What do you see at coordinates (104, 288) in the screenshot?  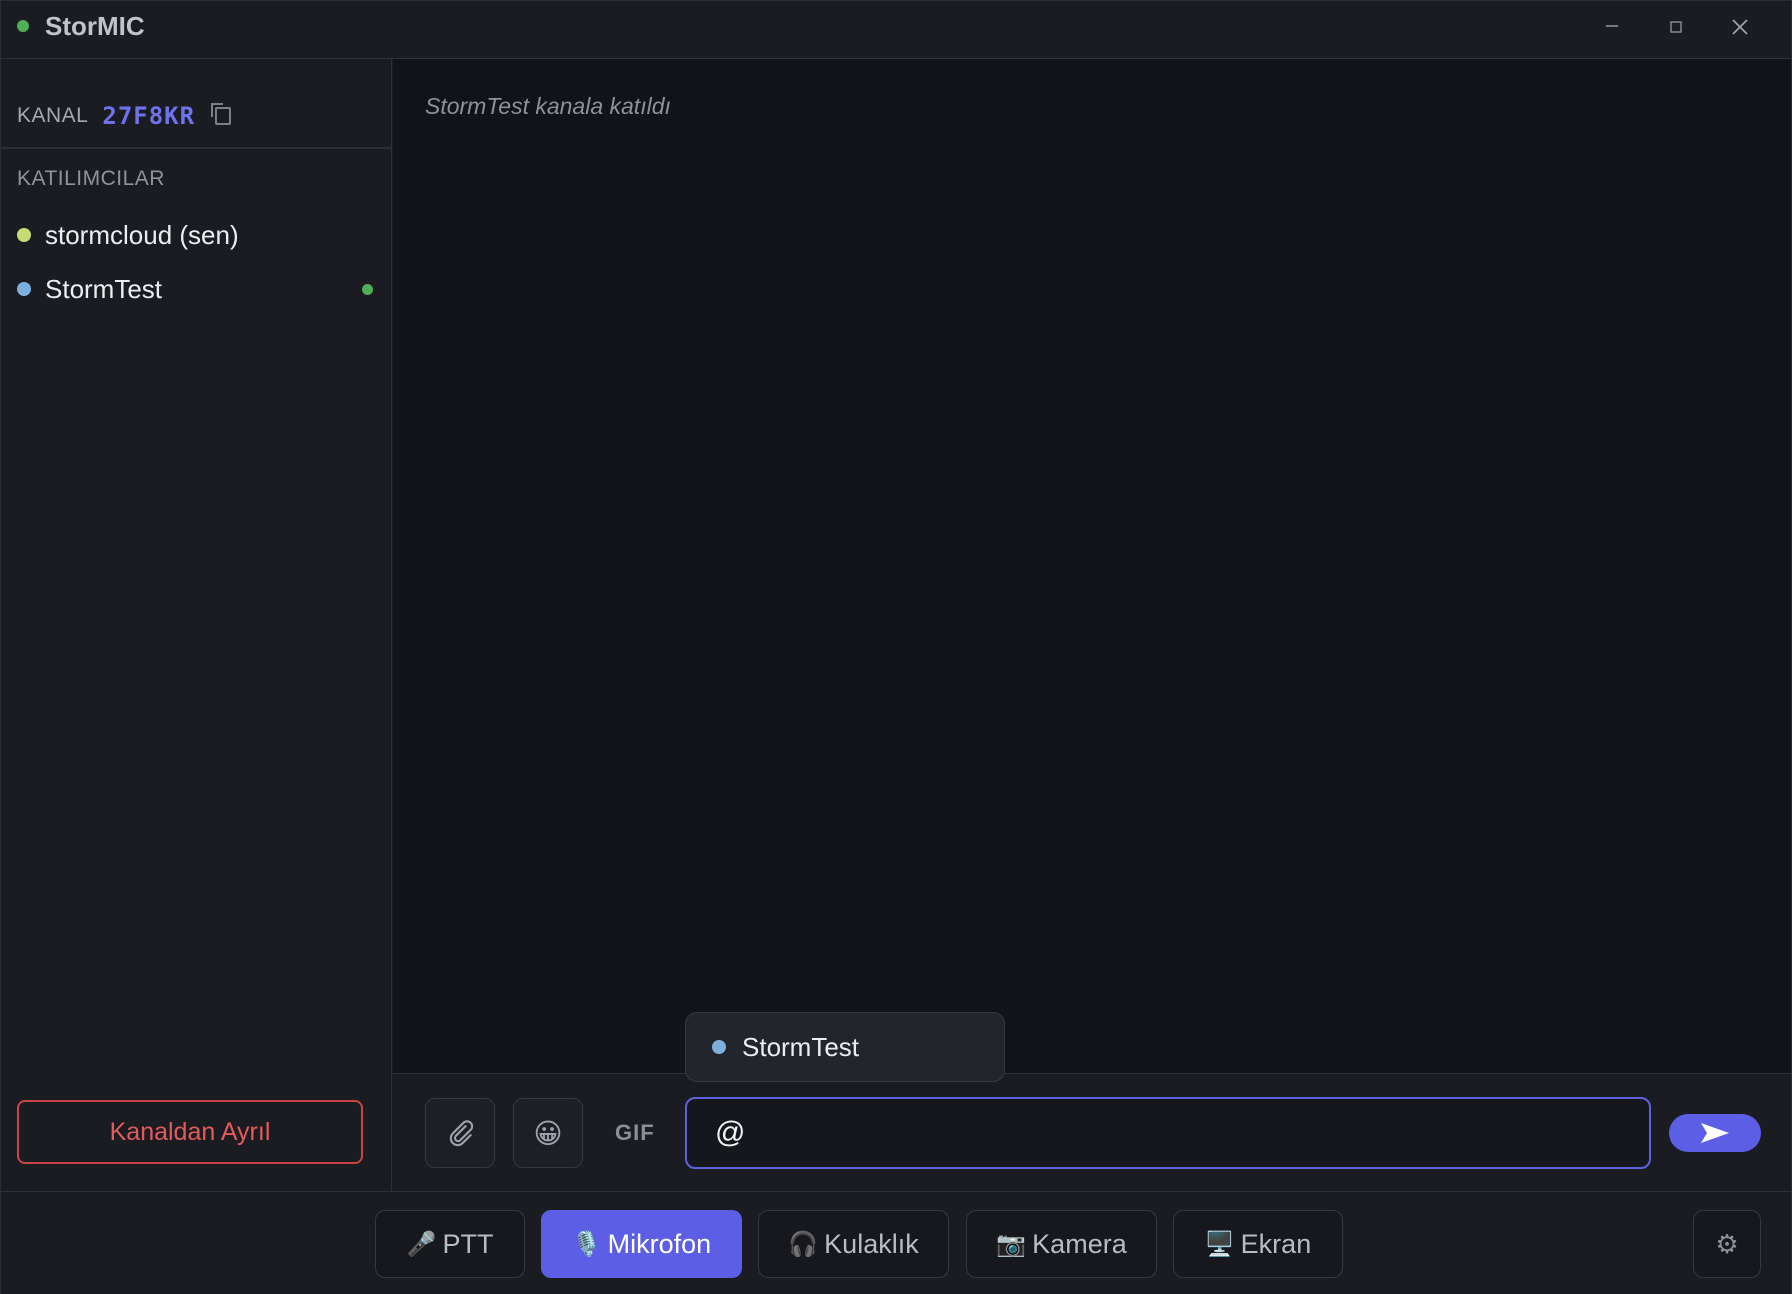 I see `participant-name: StormTest` at bounding box center [104, 288].